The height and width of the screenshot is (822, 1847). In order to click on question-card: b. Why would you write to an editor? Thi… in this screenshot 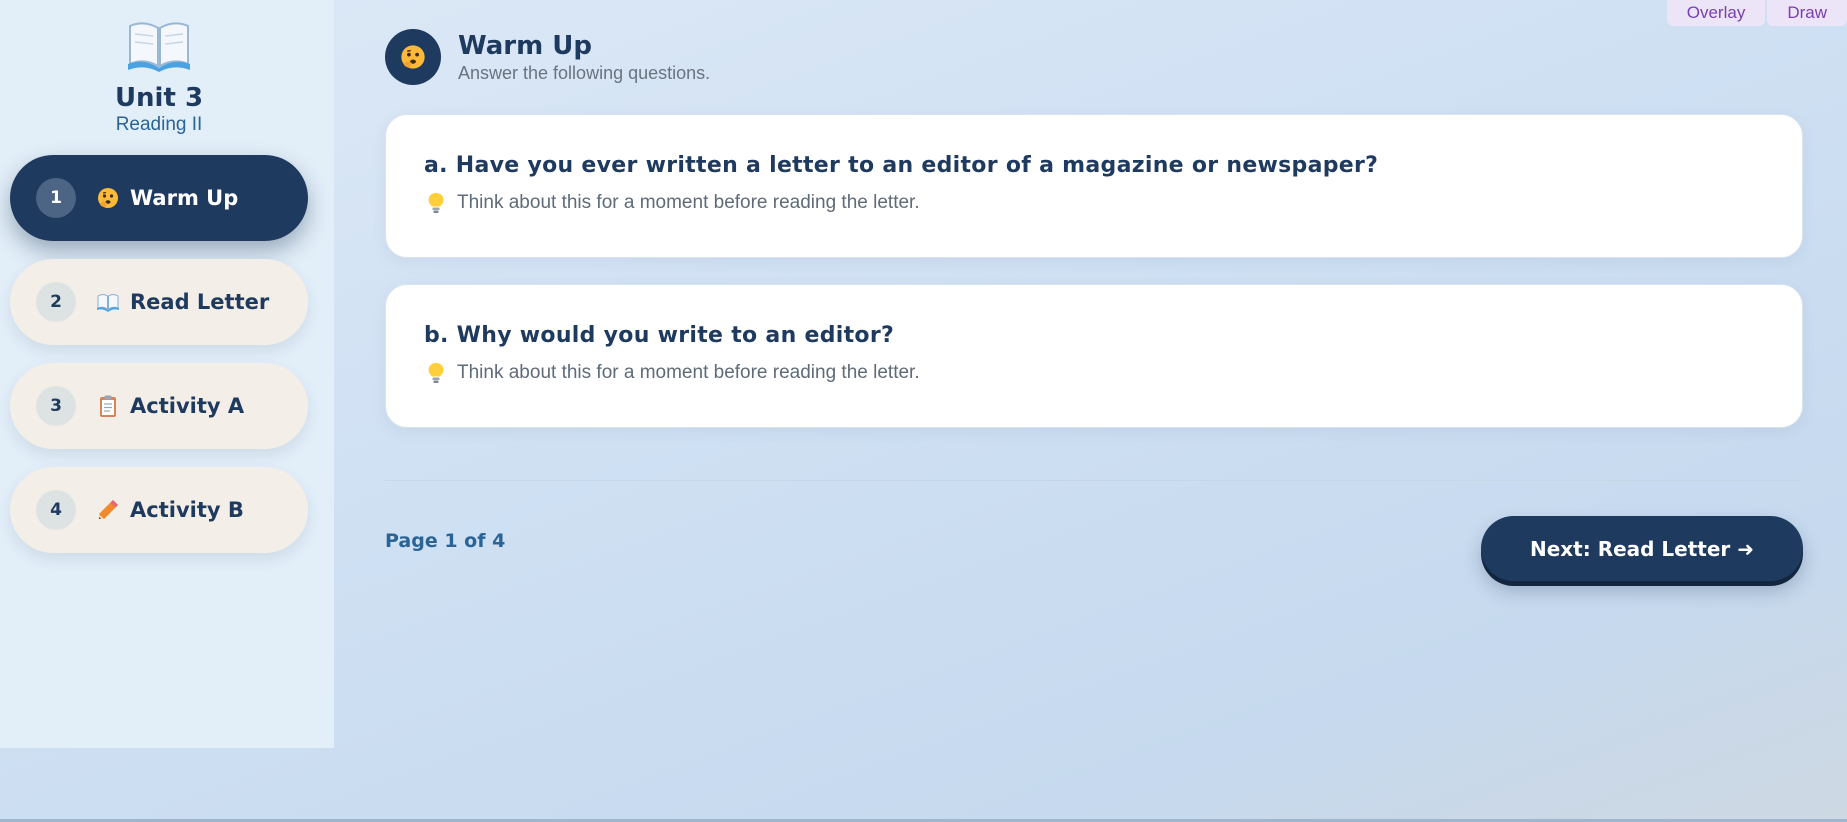, I will do `click(1094, 356)`.